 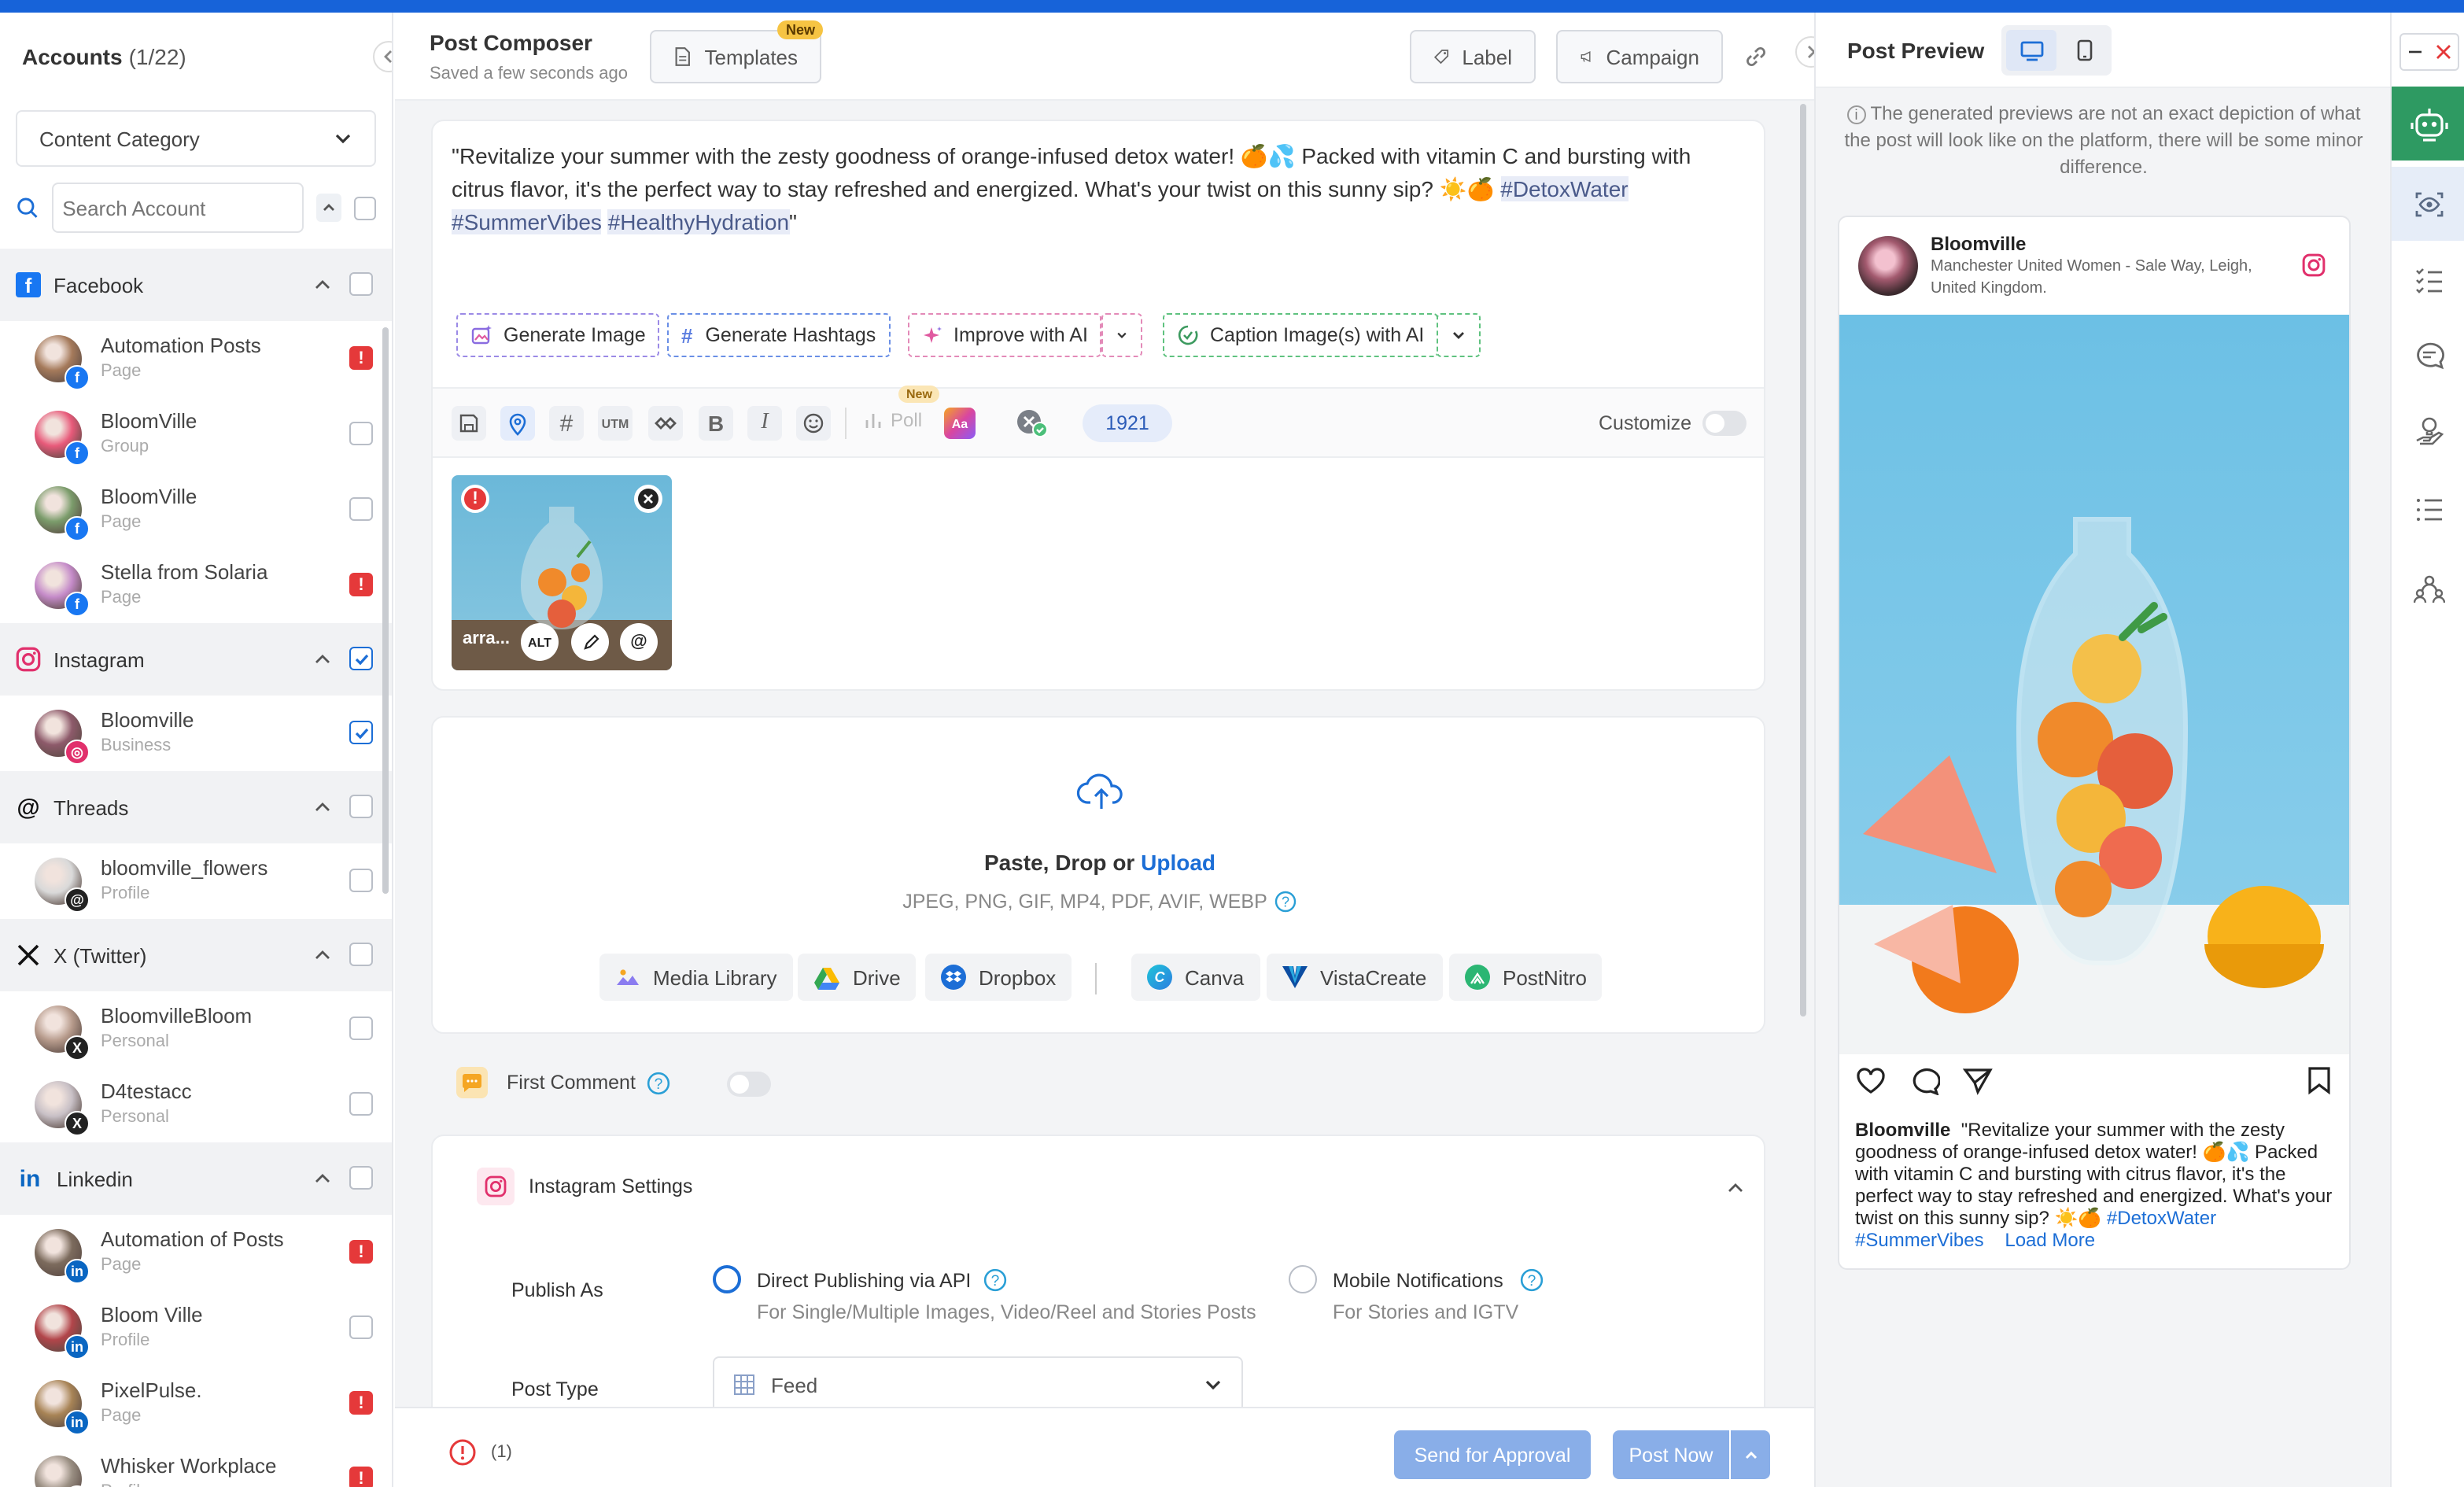 What do you see at coordinates (196, 1403) in the screenshot?
I see `account-item: in PixelPulse. Page !` at bounding box center [196, 1403].